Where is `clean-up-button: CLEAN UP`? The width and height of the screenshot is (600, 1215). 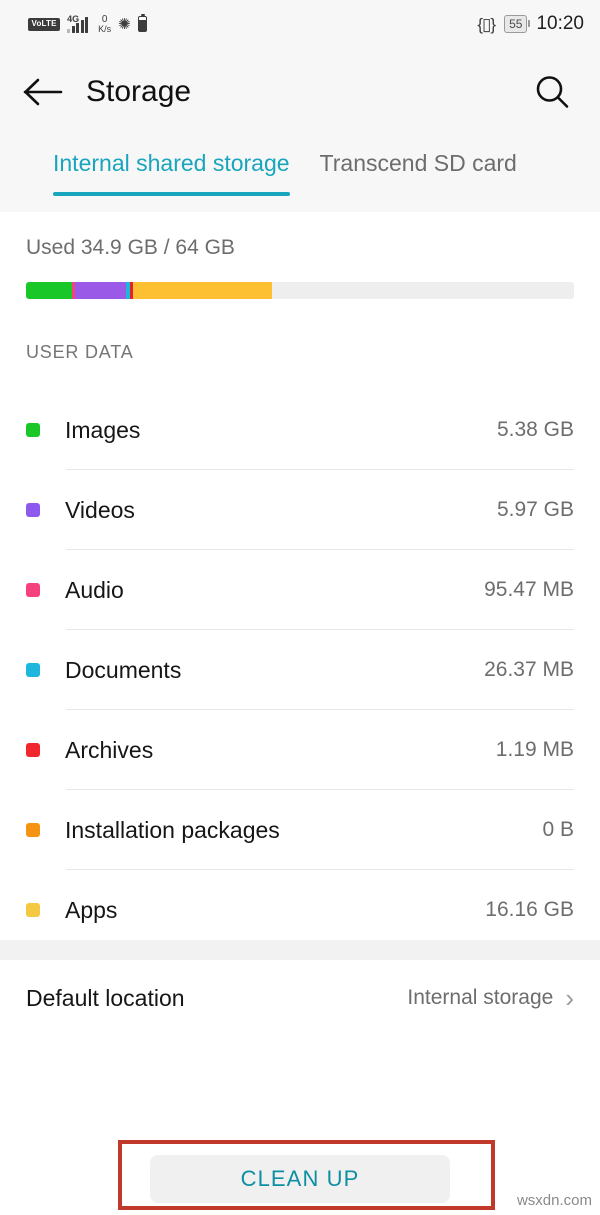
clean-up-button: CLEAN UP is located at coordinates (300, 1179).